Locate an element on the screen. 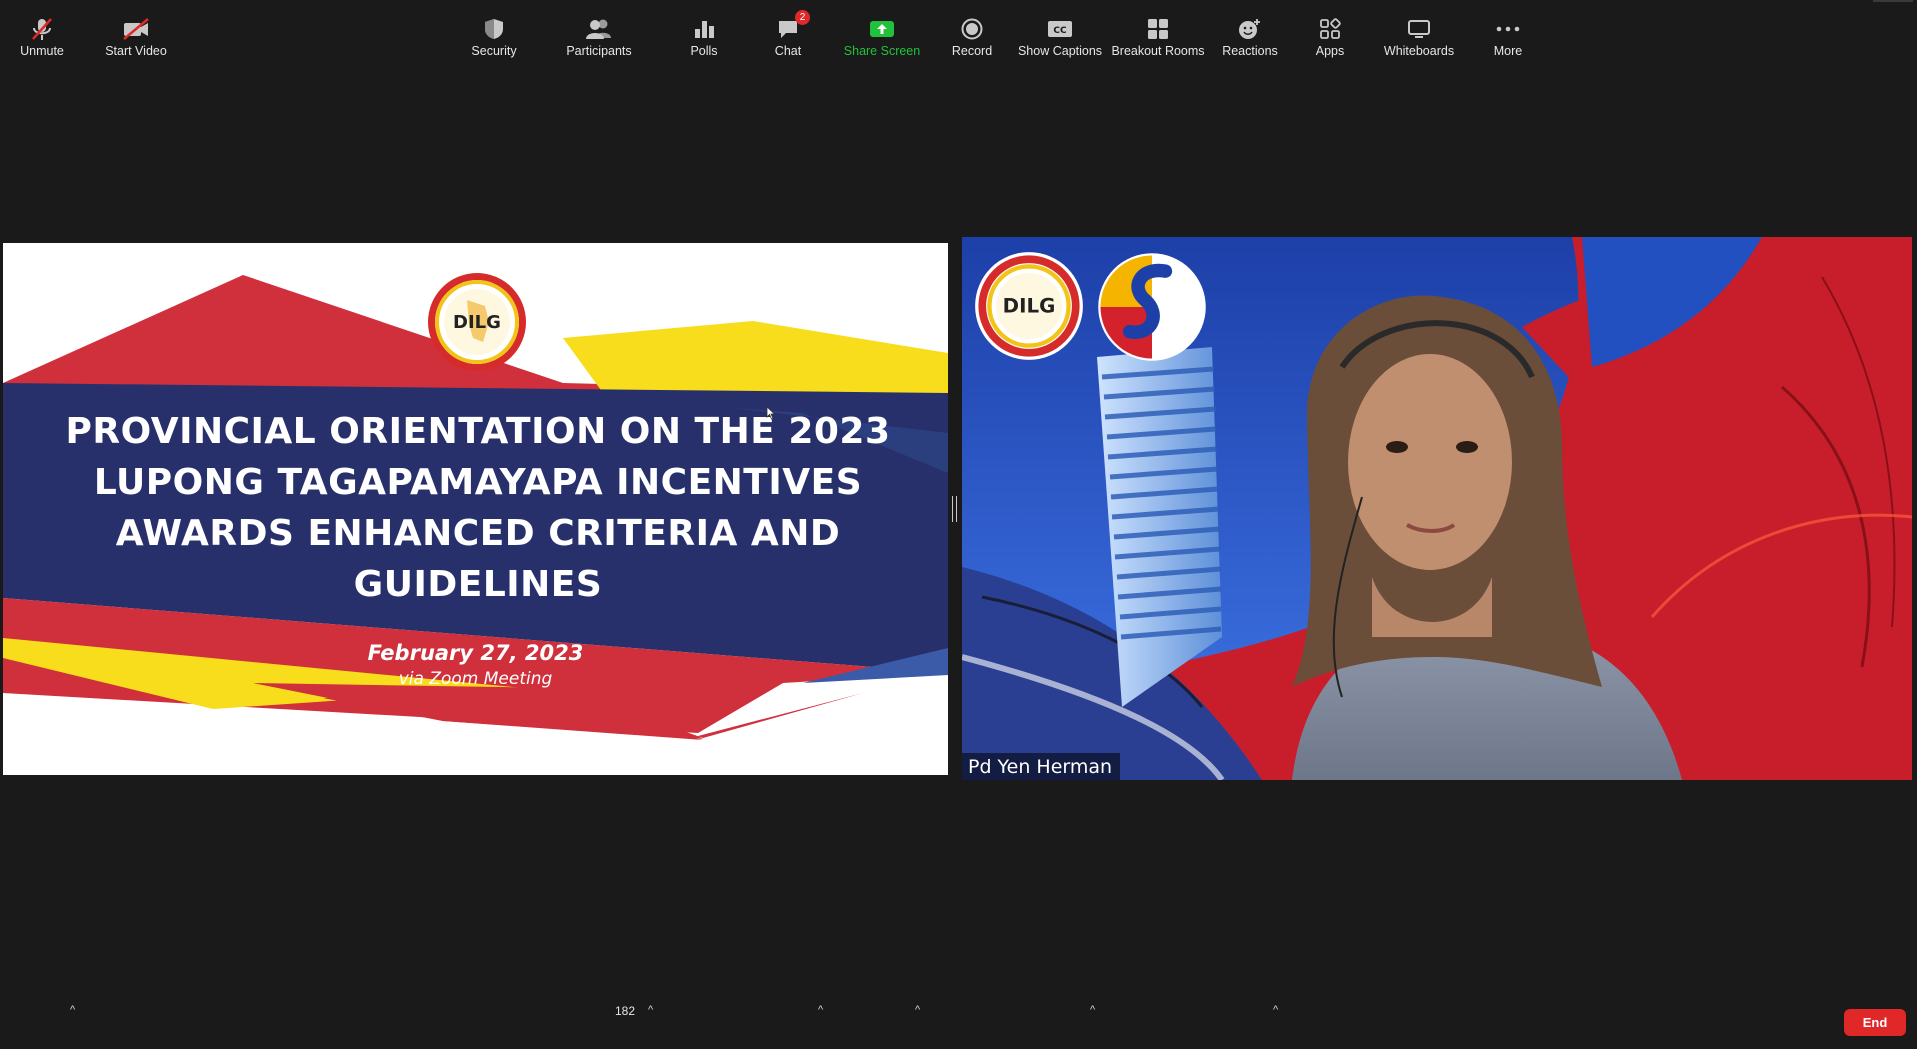 This screenshot has width=1917, height=1049. apps-icon is located at coordinates (1330, 29).